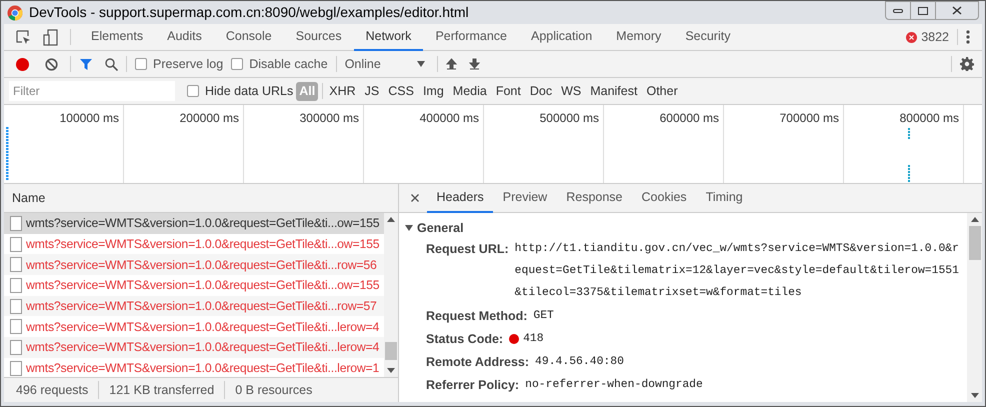 Image resolution: width=986 pixels, height=407 pixels. Describe the element at coordinates (384, 64) in the screenshot. I see `throttling-select: Online` at that location.